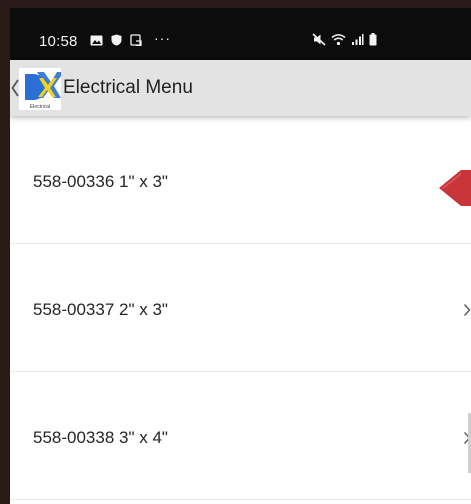 Image resolution: width=471 pixels, height=504 pixels. What do you see at coordinates (240, 34) in the screenshot?
I see `status-bar: 10:58 ···` at bounding box center [240, 34].